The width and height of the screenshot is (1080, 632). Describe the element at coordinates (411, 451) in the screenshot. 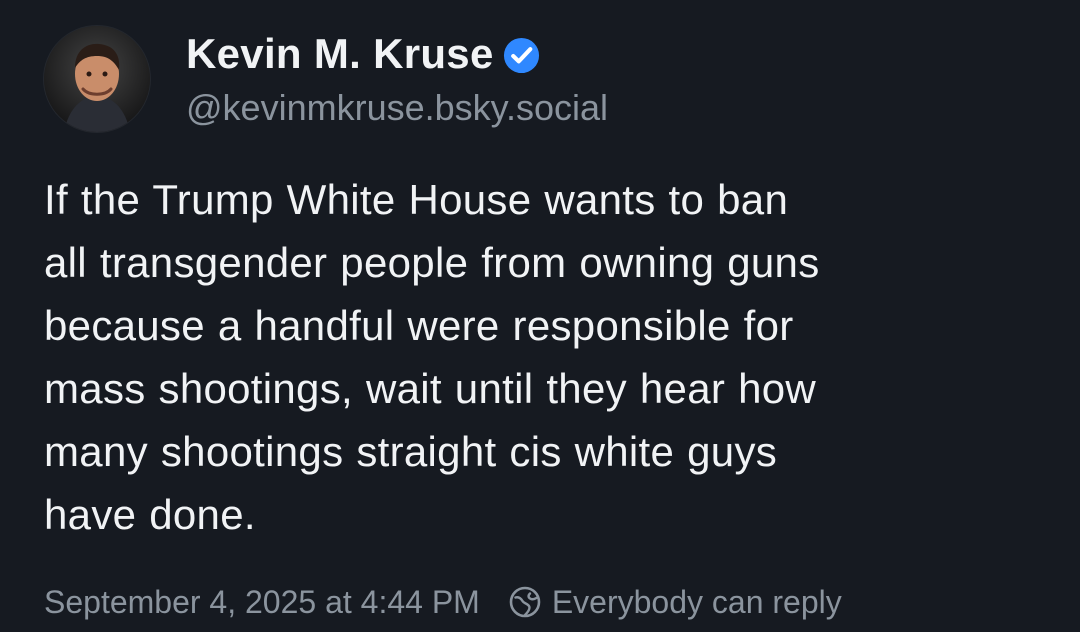

I see `post-text-line-5: many shootings straight cis white guys` at that location.